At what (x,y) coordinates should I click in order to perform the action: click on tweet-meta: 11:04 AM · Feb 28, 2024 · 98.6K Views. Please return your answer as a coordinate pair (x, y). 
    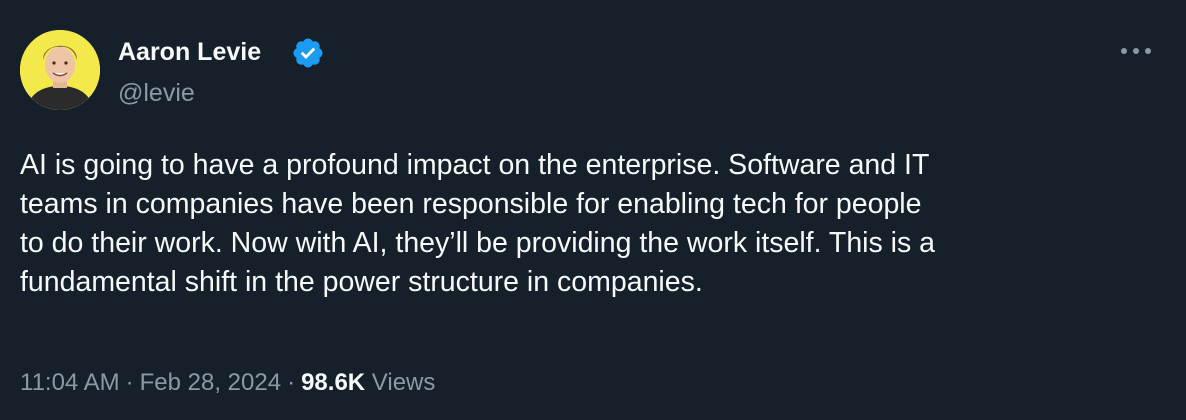
    Looking at the image, I should click on (227, 383).